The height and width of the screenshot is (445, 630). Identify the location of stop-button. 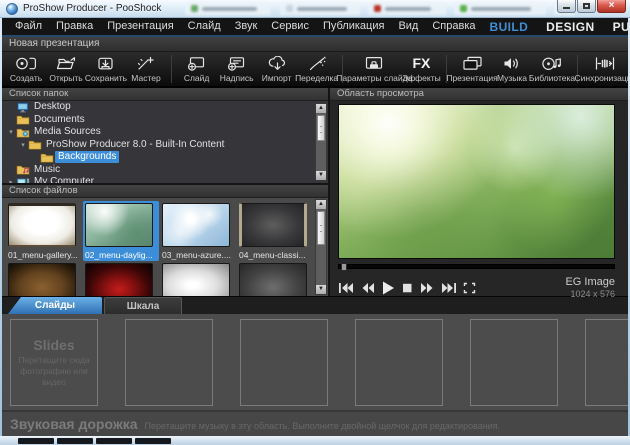
(407, 288).